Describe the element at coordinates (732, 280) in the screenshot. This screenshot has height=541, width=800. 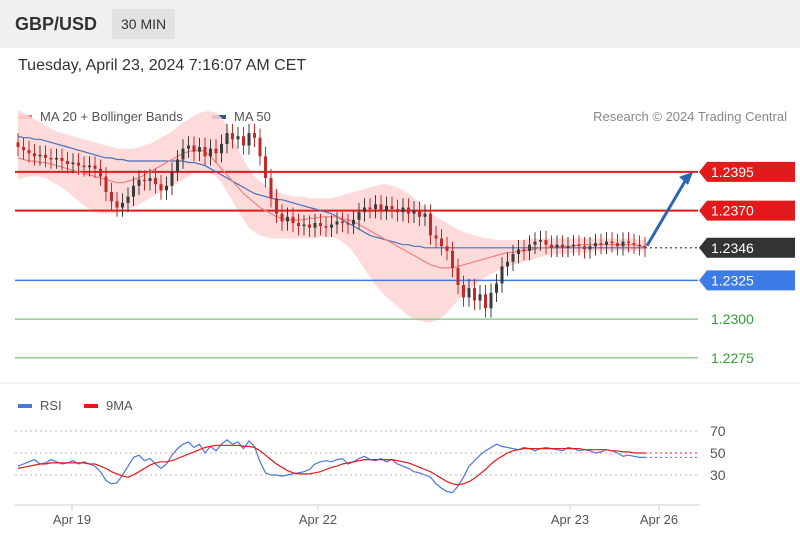
I see `pivot-label: 1.2325` at that location.